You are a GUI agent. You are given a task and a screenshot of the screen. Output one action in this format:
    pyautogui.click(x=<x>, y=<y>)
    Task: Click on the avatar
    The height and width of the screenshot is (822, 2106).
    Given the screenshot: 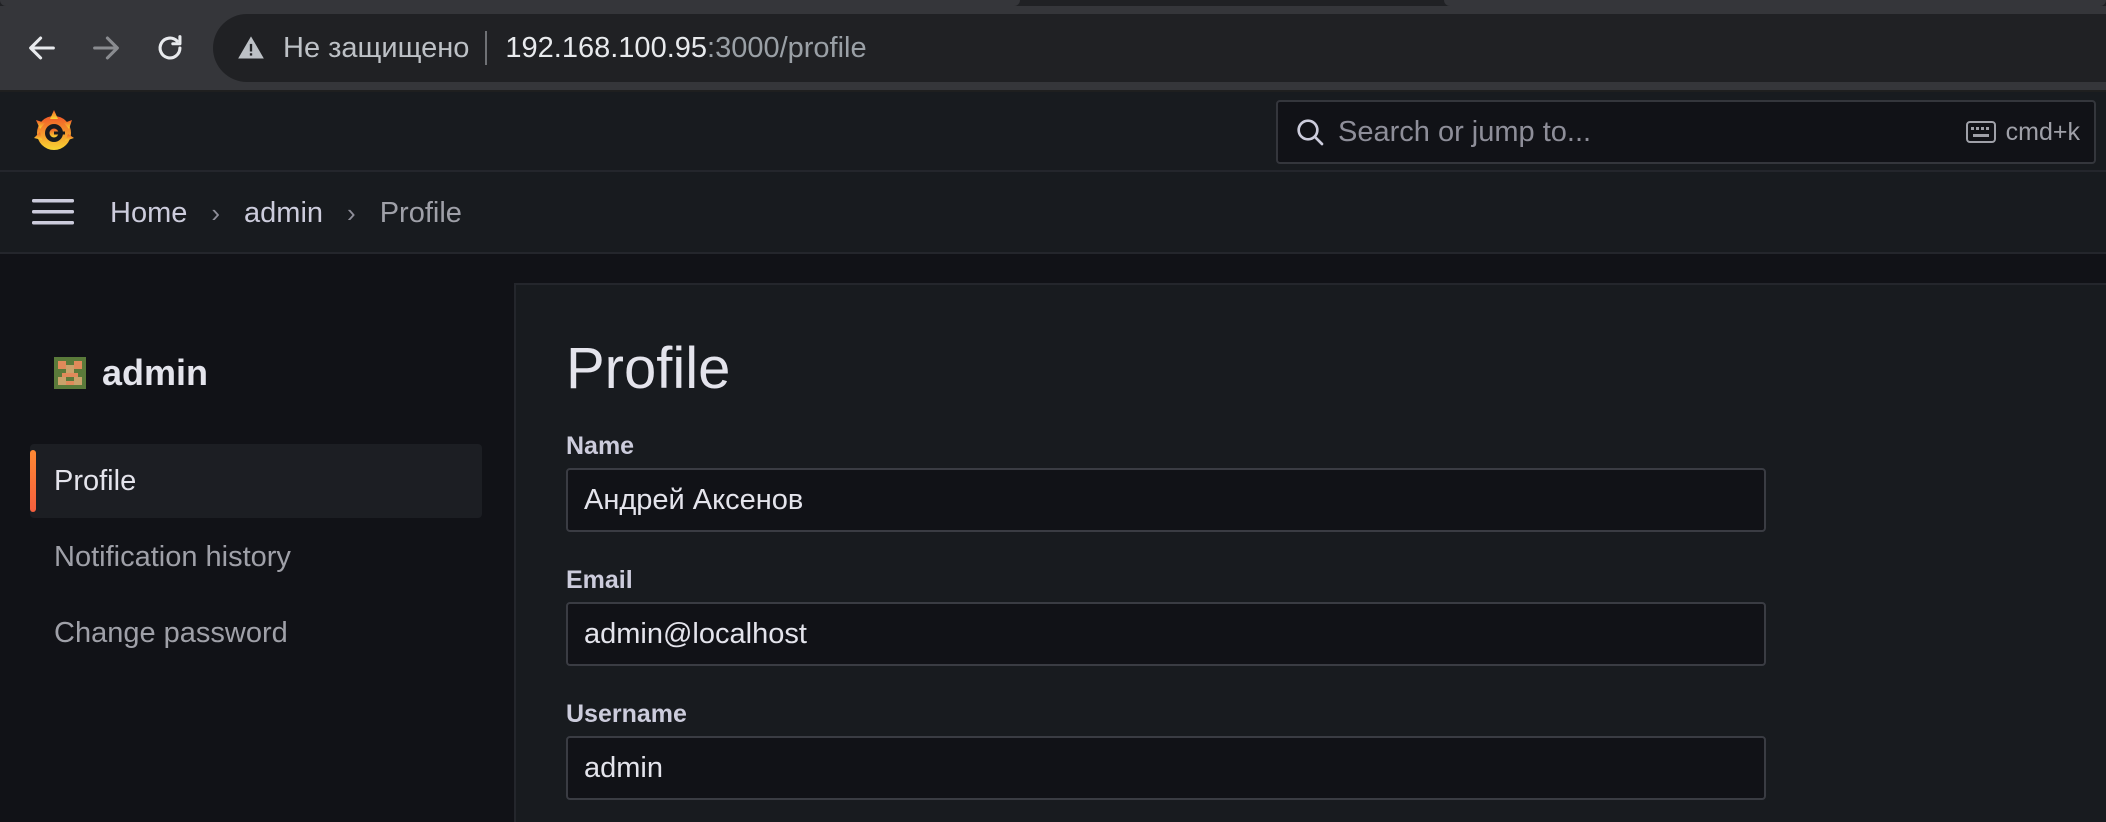 What is the action you would take?
    pyautogui.click(x=70, y=373)
    